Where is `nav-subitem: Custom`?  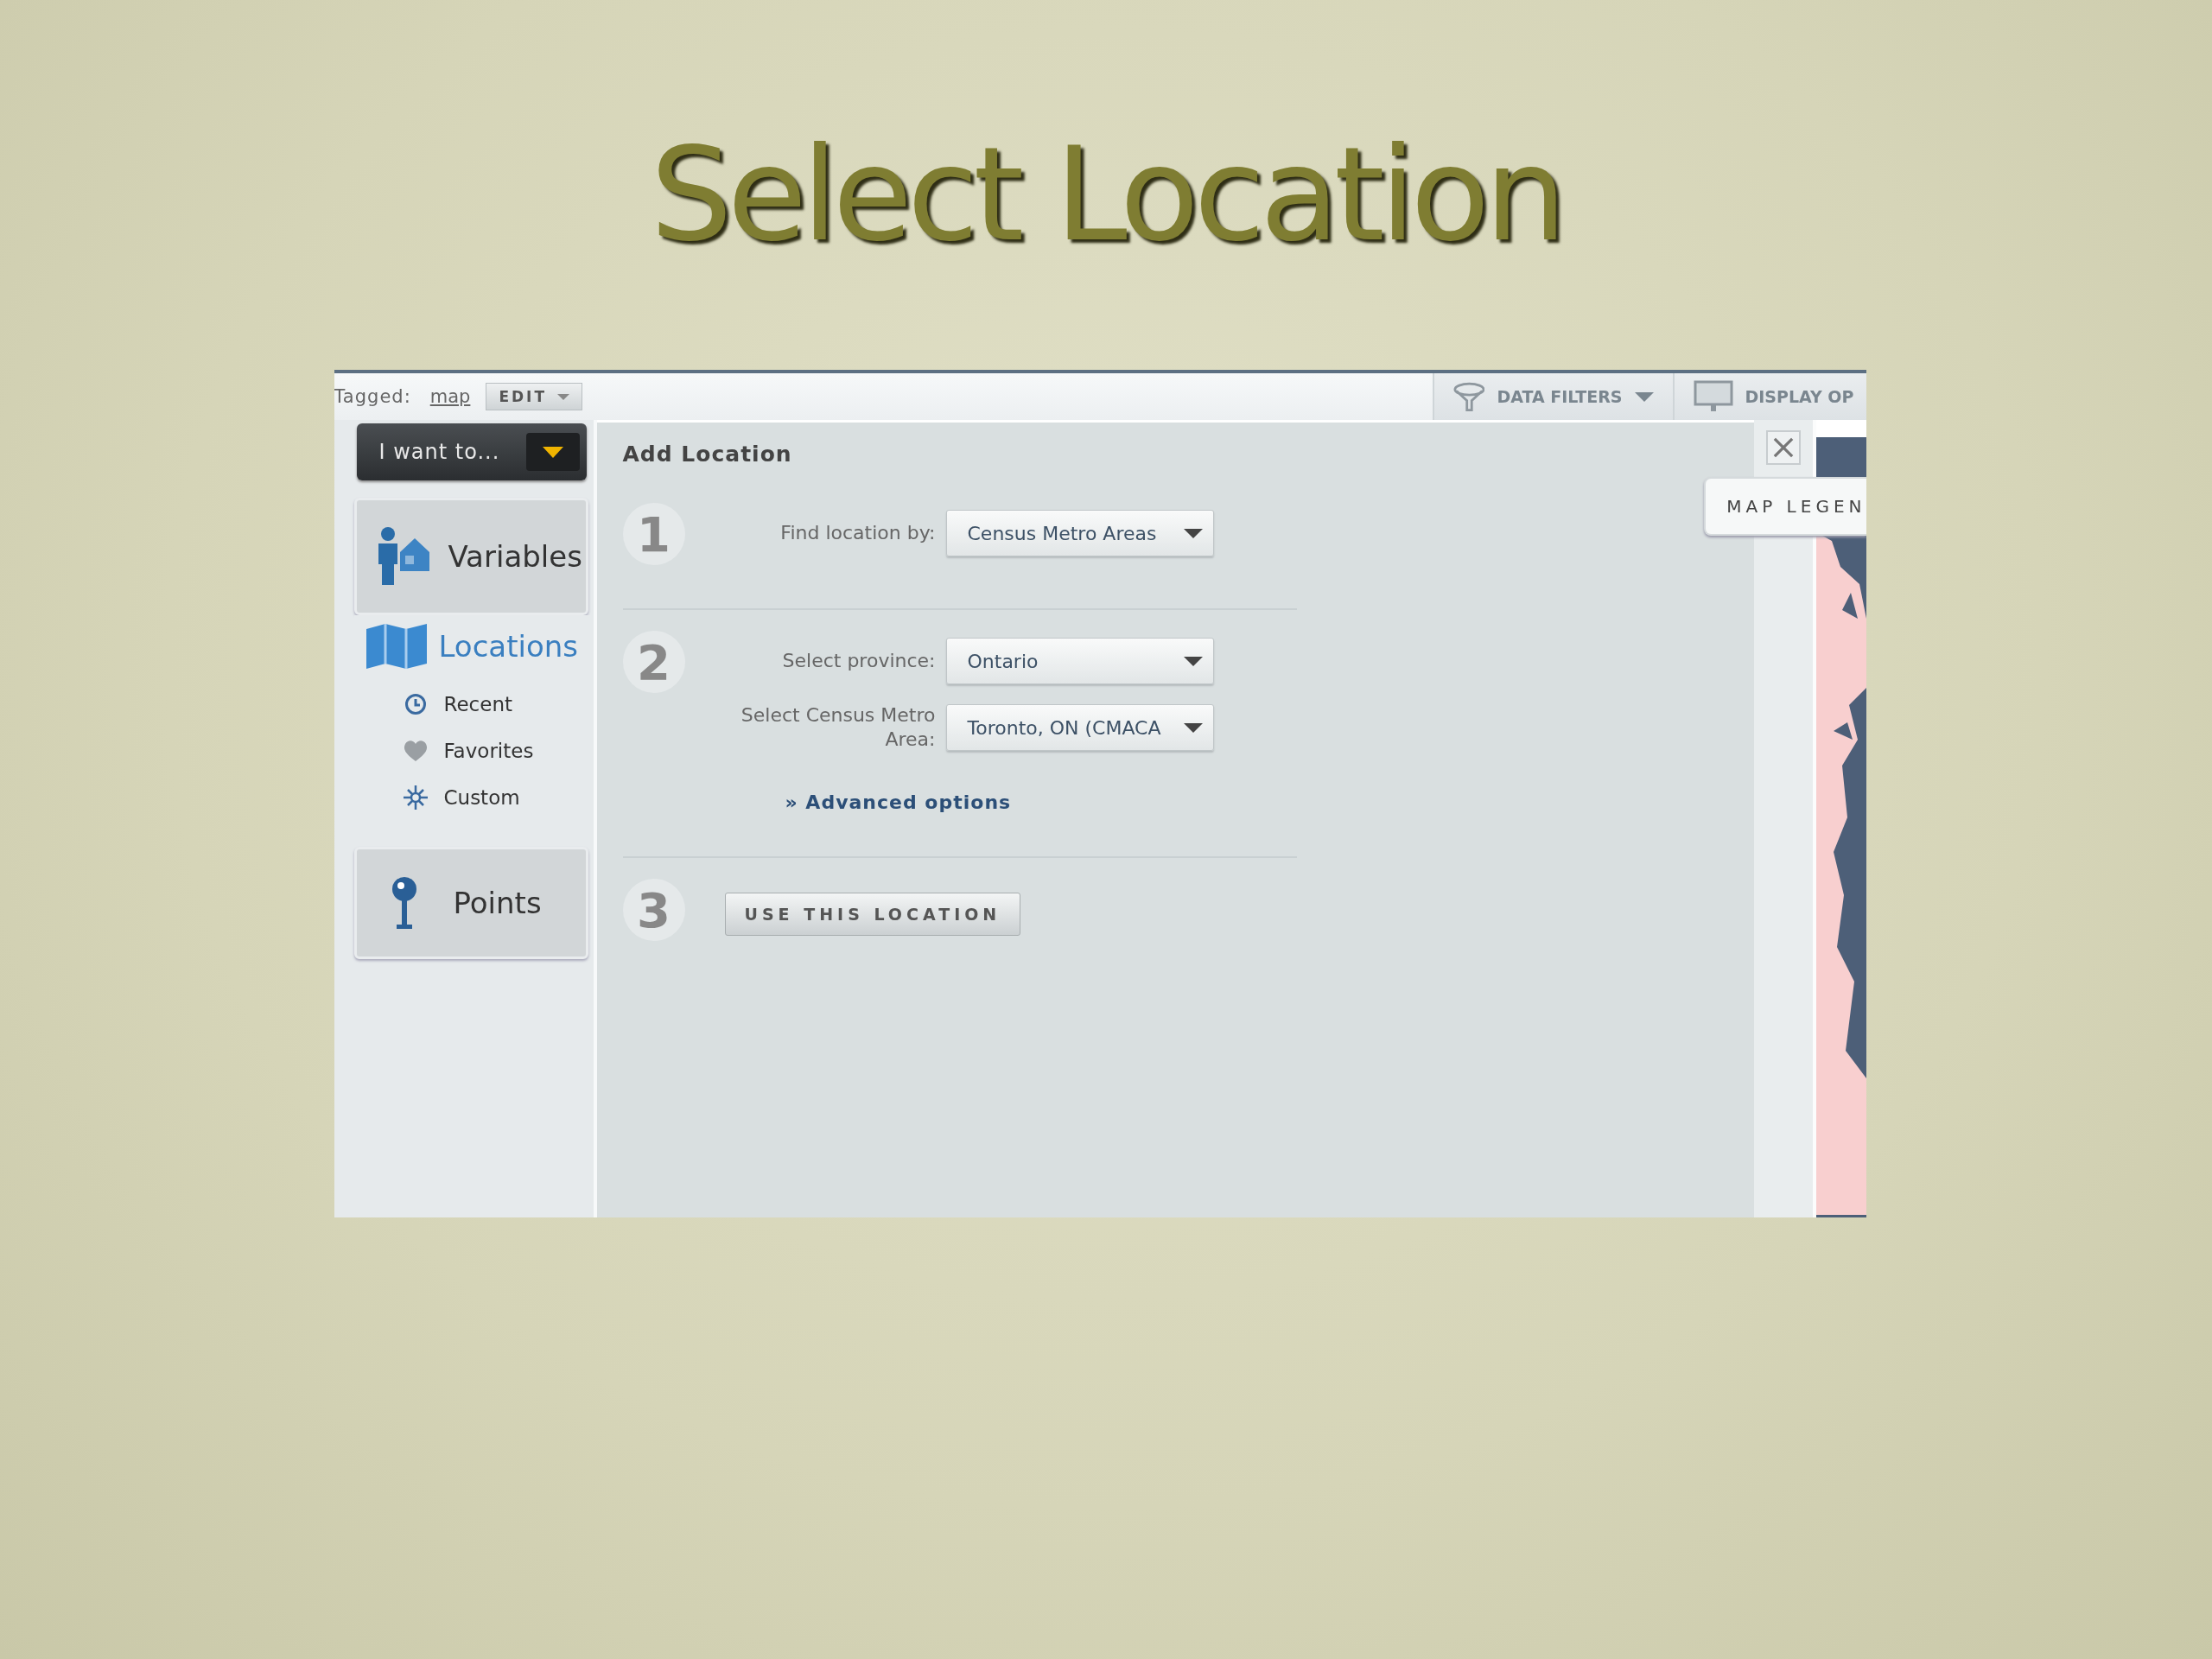
nav-subitem: Custom is located at coordinates (498, 797).